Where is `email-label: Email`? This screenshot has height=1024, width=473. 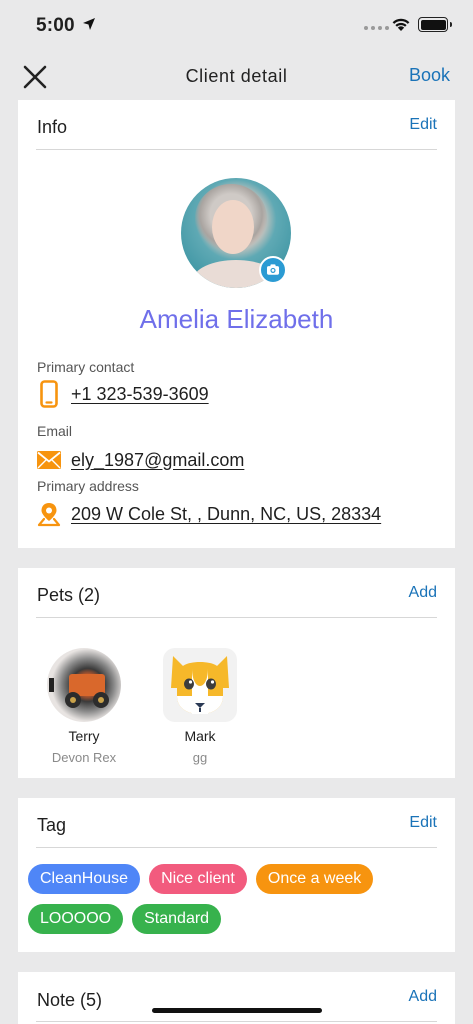
email-label: Email is located at coordinates (55, 431).